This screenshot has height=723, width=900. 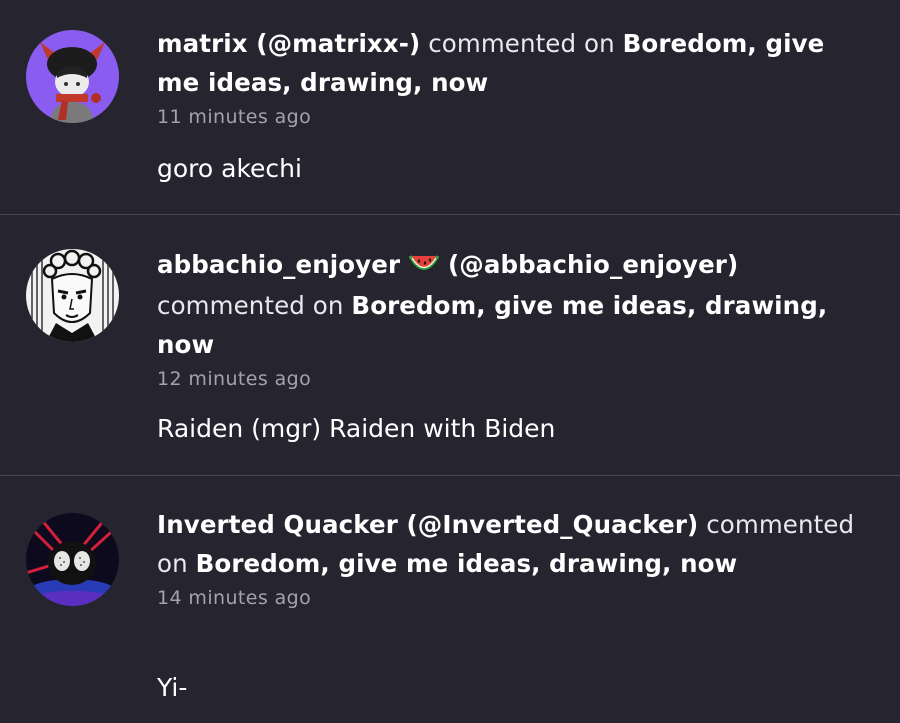 I want to click on horned-character-avatar, so click(x=72, y=76).